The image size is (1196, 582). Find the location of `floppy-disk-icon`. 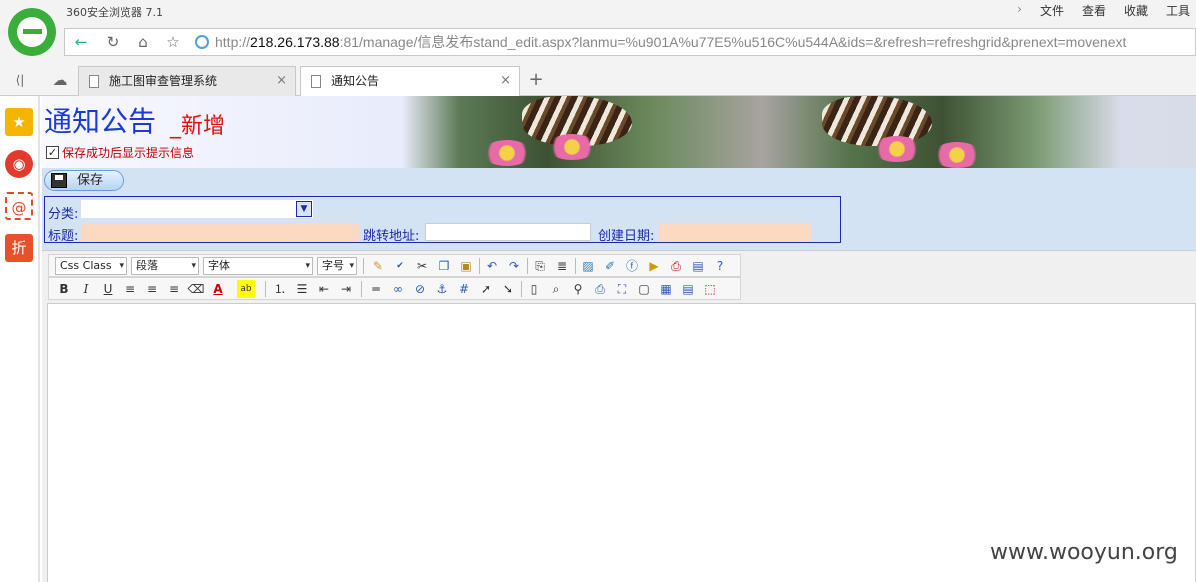

floppy-disk-icon is located at coordinates (59, 180).